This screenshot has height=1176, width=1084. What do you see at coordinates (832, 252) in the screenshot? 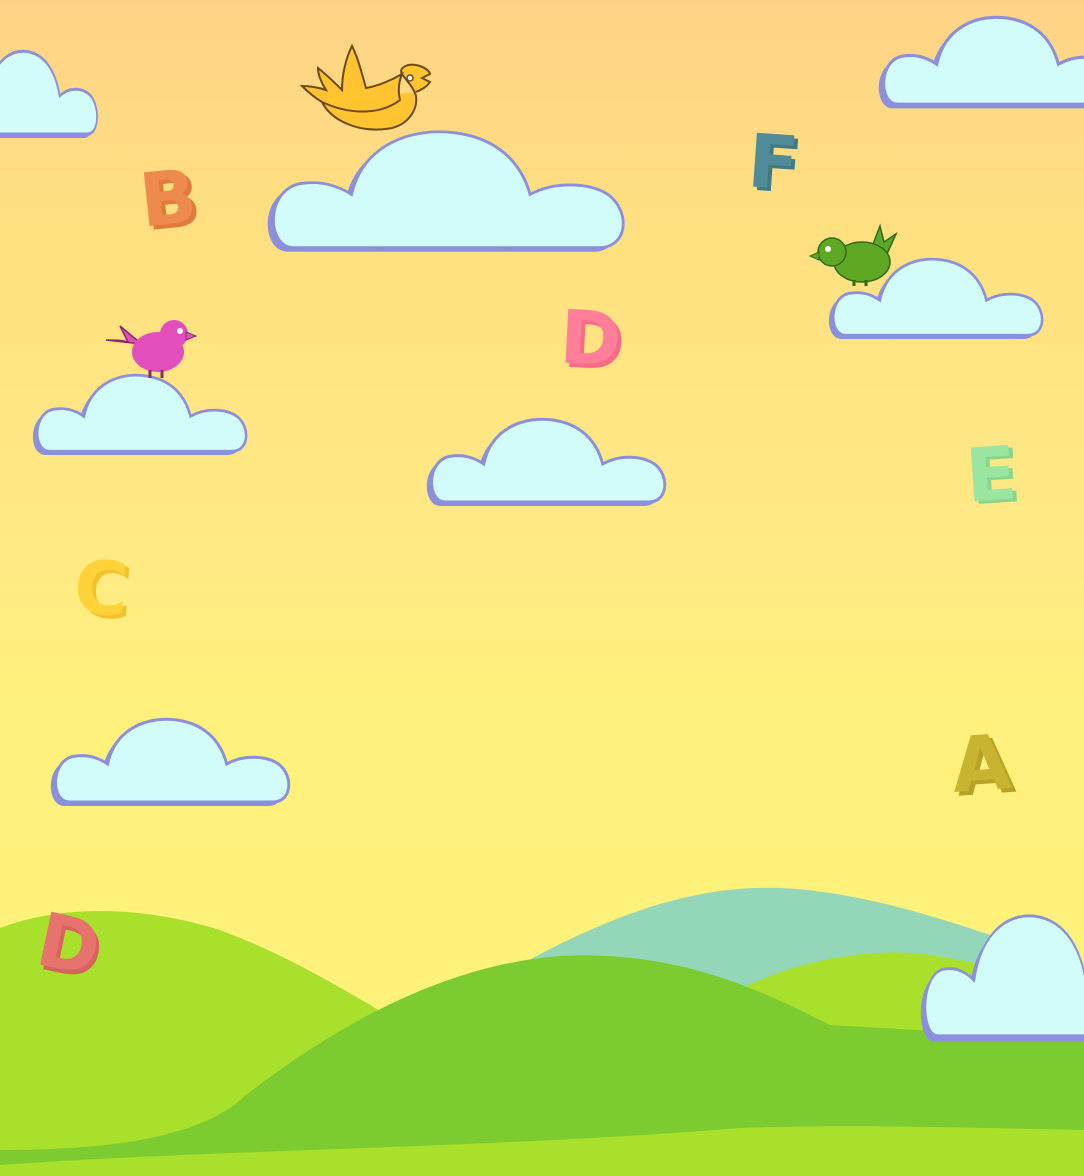
I see `green-bird-head` at bounding box center [832, 252].